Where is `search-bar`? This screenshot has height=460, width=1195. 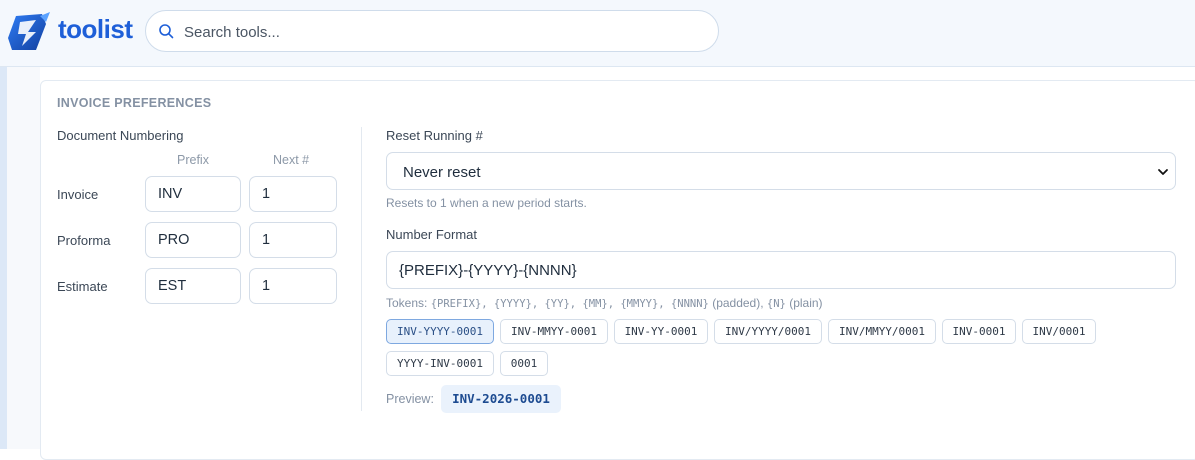
search-bar is located at coordinates (432, 31).